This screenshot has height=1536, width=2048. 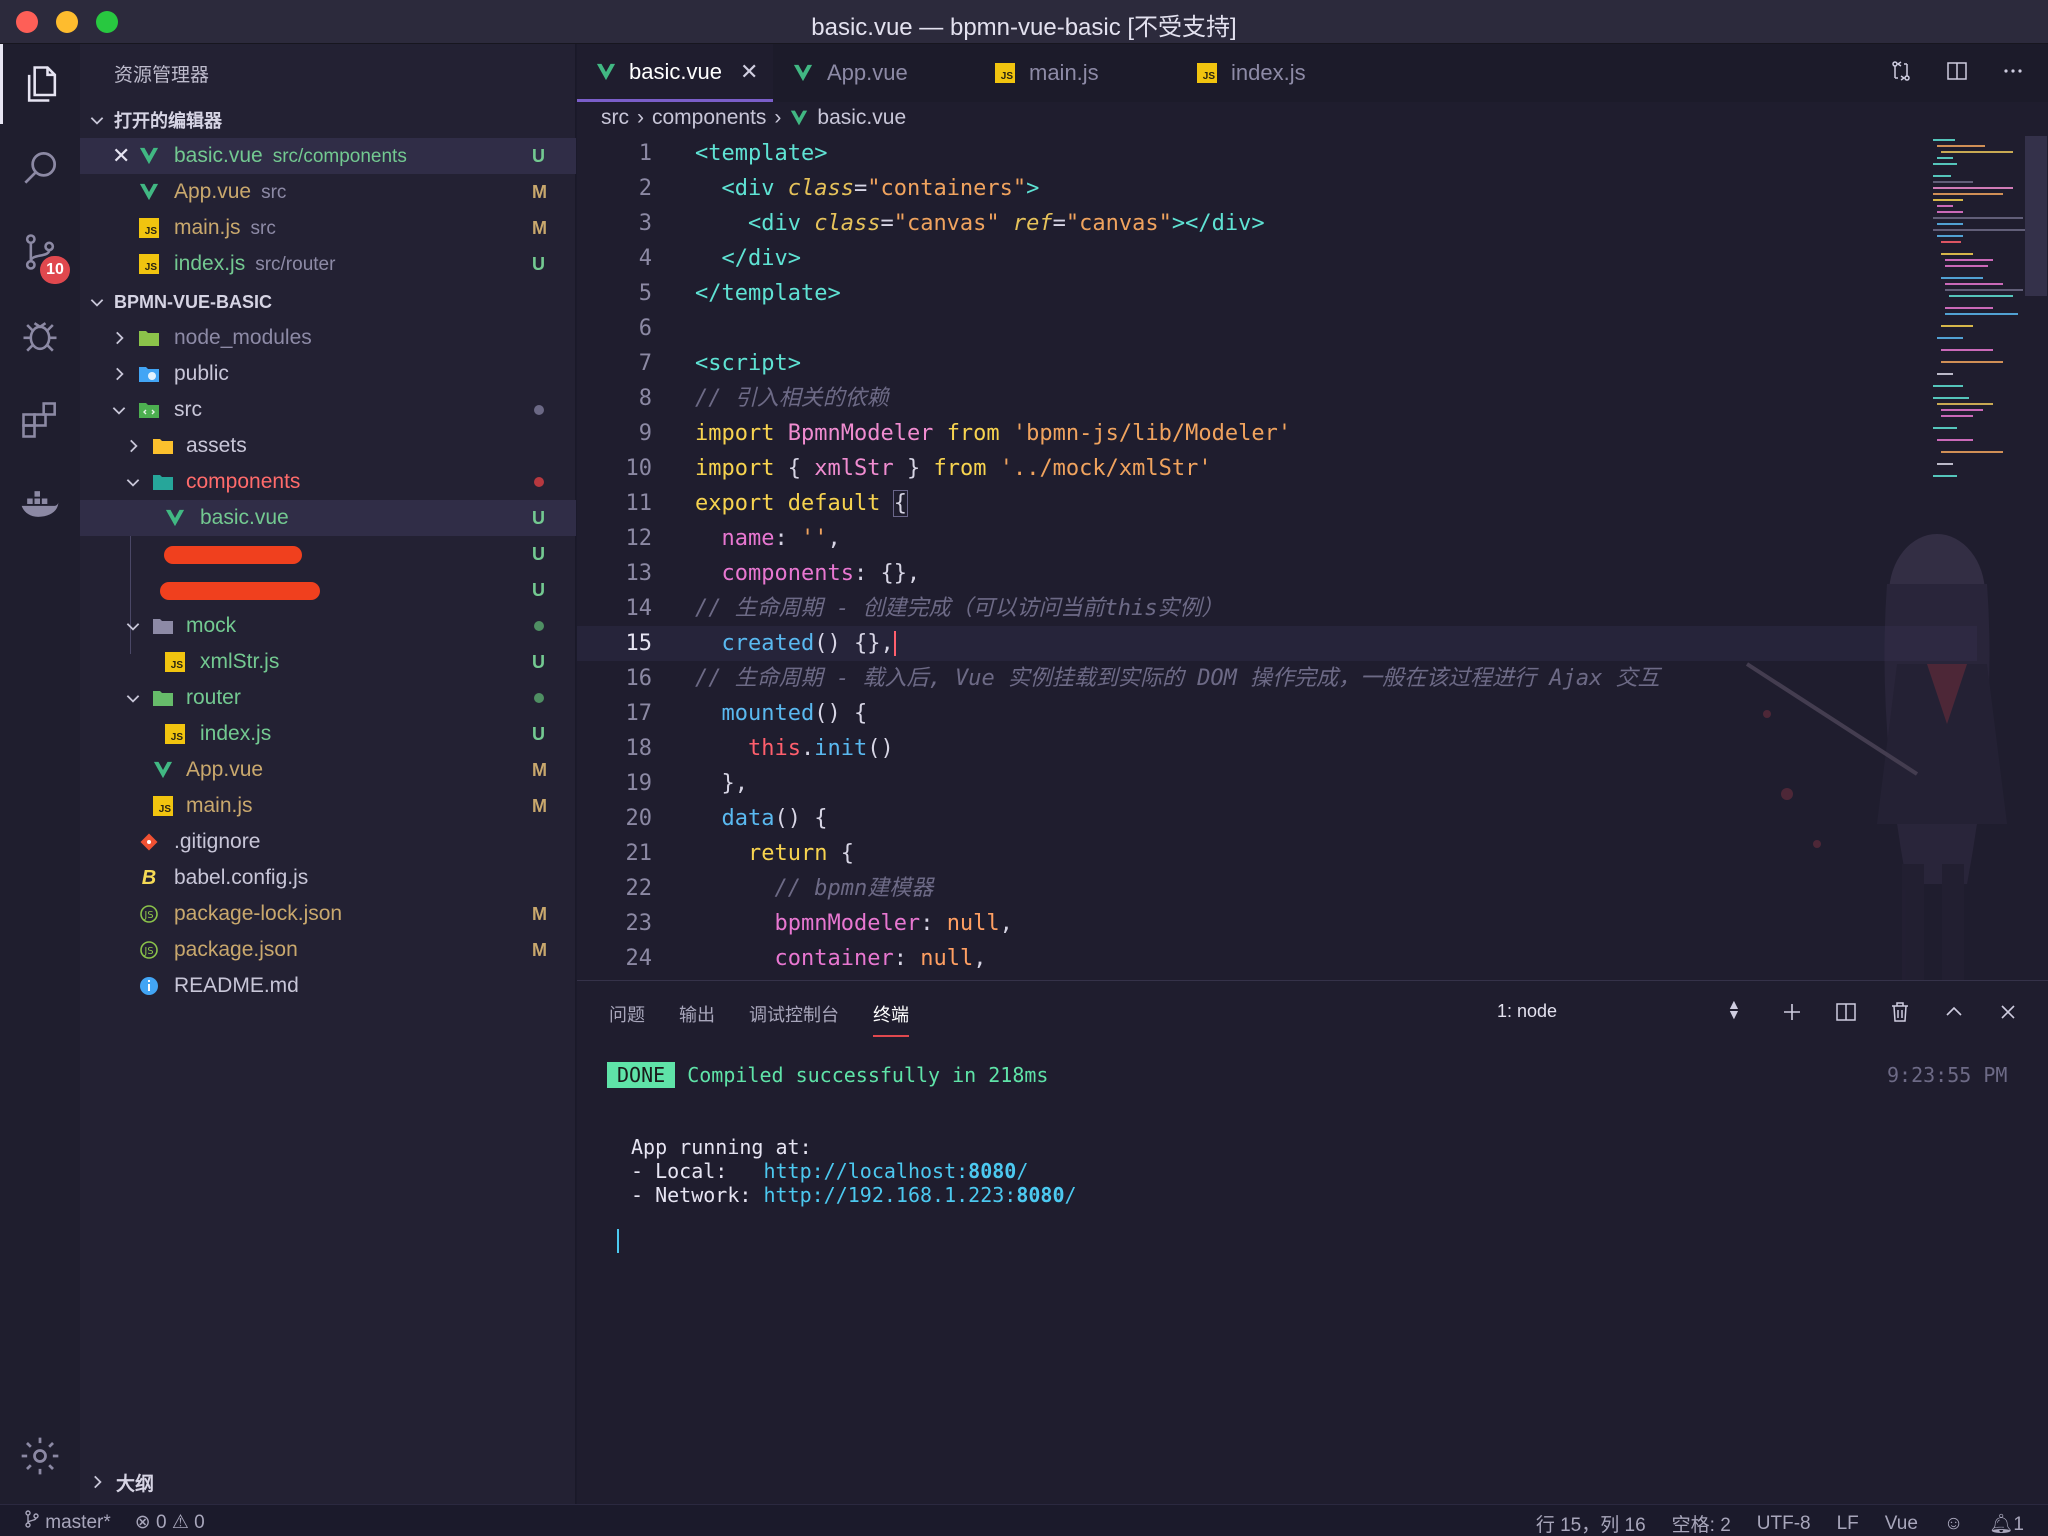 What do you see at coordinates (328, 374) in the screenshot?
I see `tree-folder-public: public` at bounding box center [328, 374].